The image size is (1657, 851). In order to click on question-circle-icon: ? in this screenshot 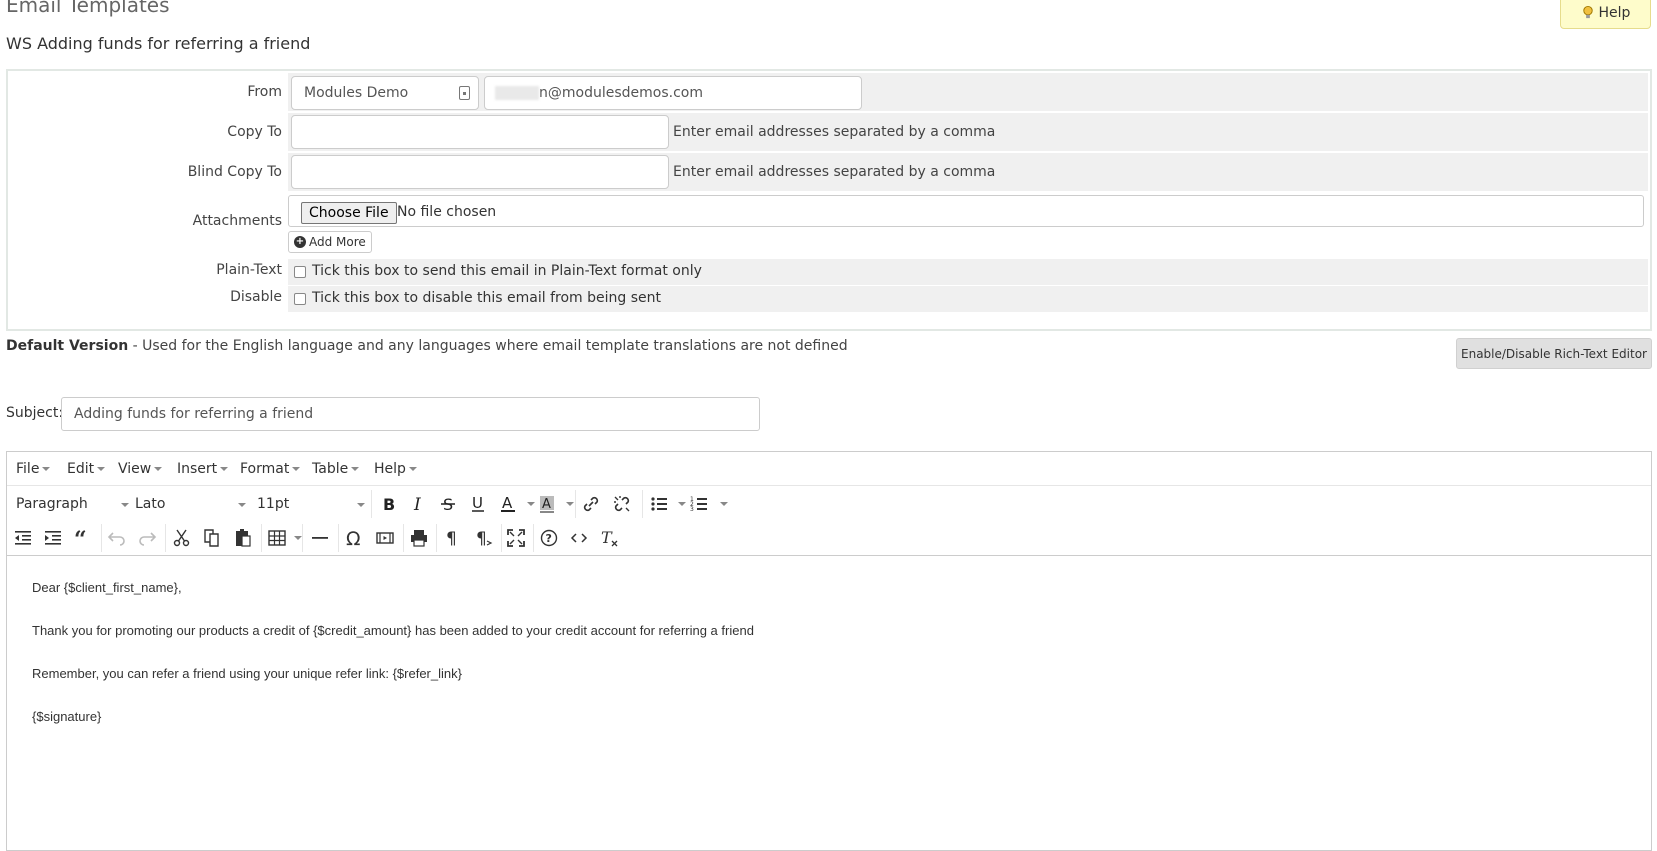, I will do `click(549, 538)`.